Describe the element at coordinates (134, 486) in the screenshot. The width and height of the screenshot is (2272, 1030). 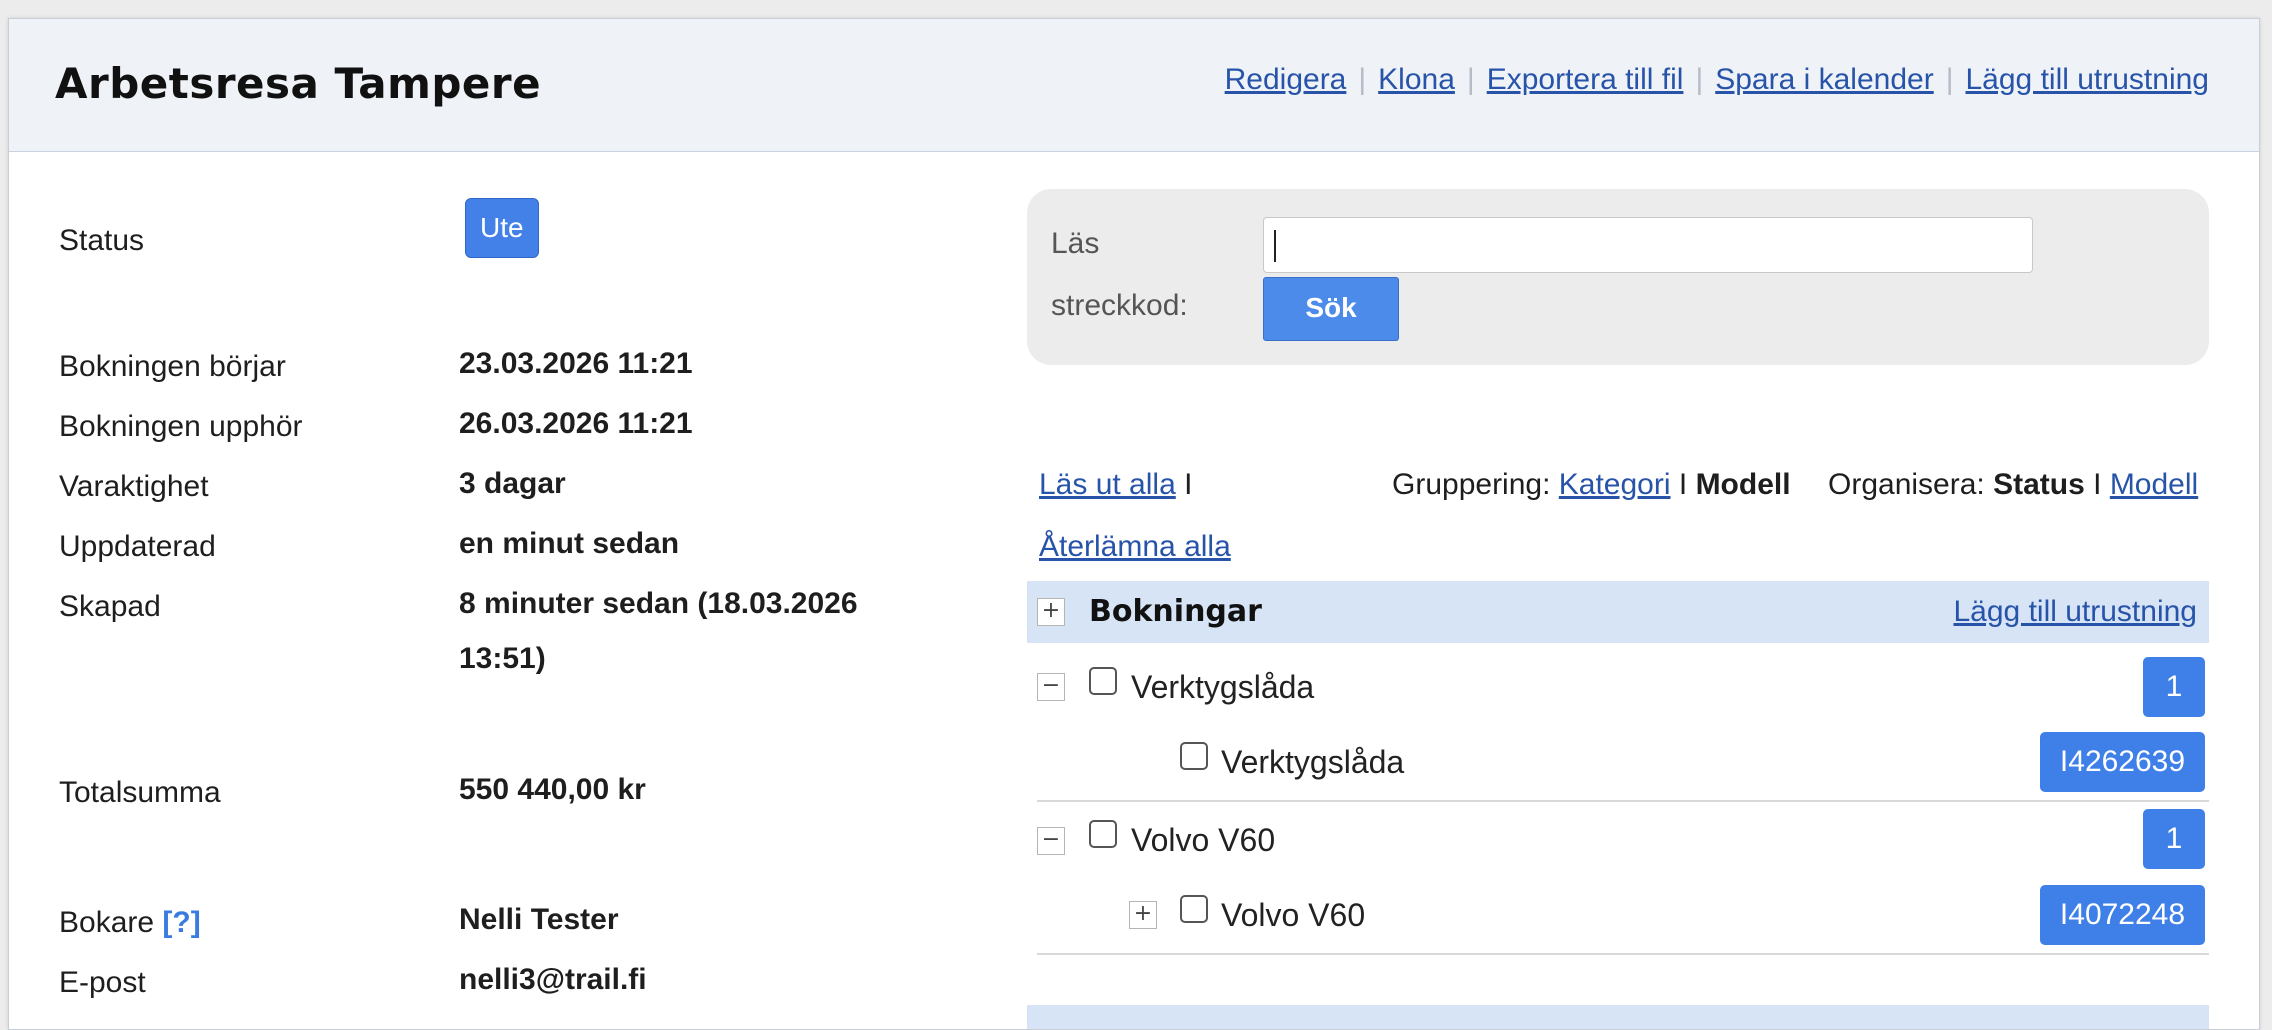
I see `duration-label: Varaktighet` at that location.